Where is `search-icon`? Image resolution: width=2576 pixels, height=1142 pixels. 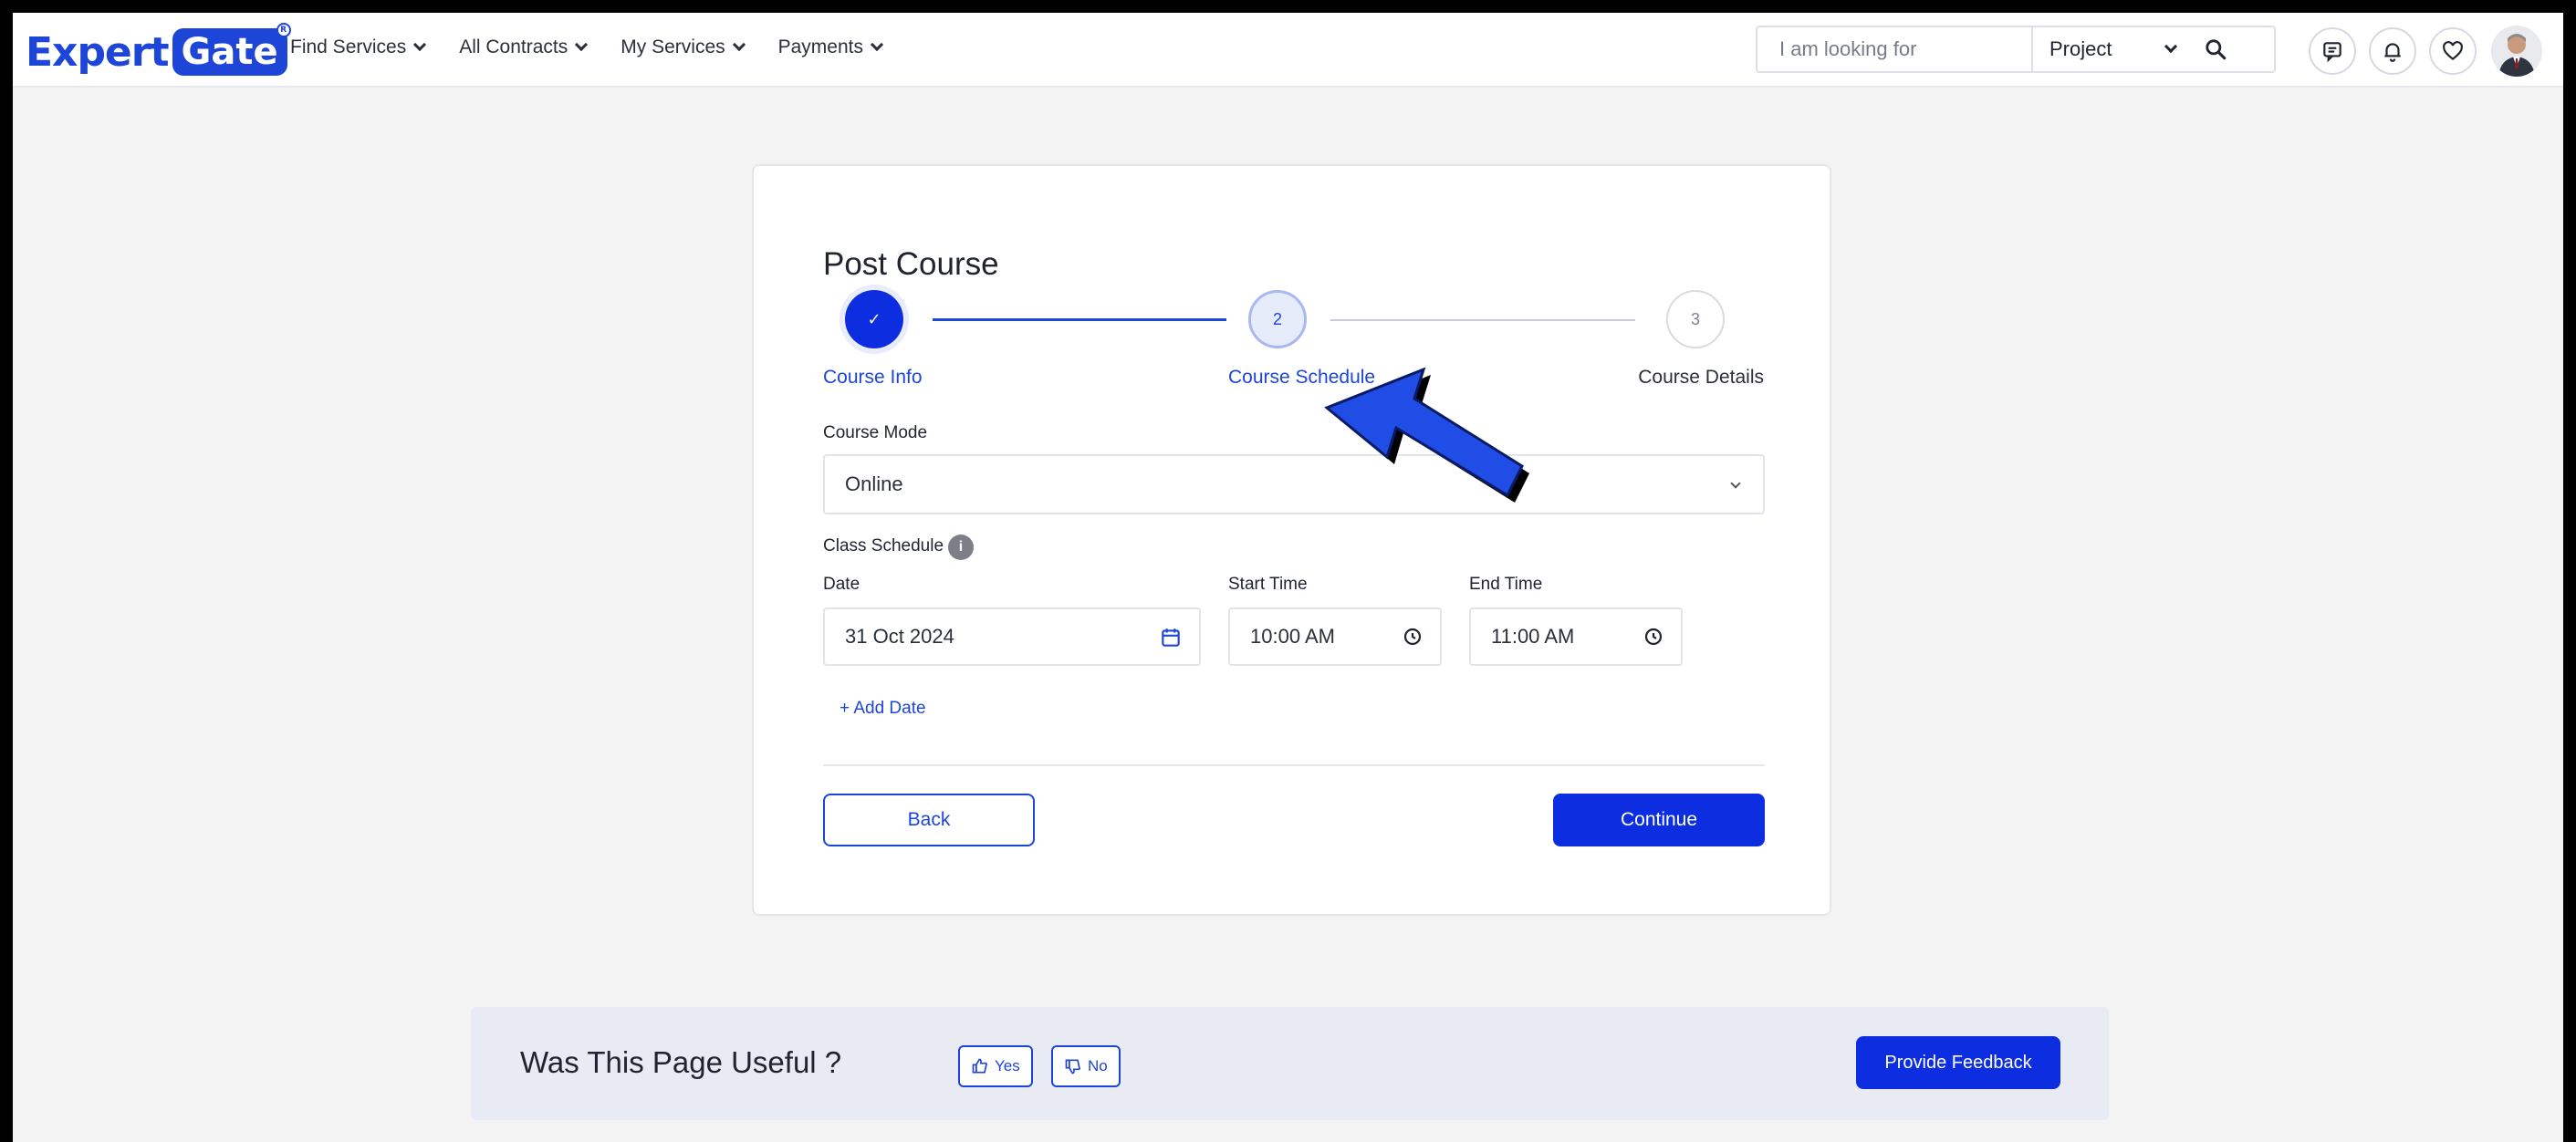
search-icon is located at coordinates (2216, 49).